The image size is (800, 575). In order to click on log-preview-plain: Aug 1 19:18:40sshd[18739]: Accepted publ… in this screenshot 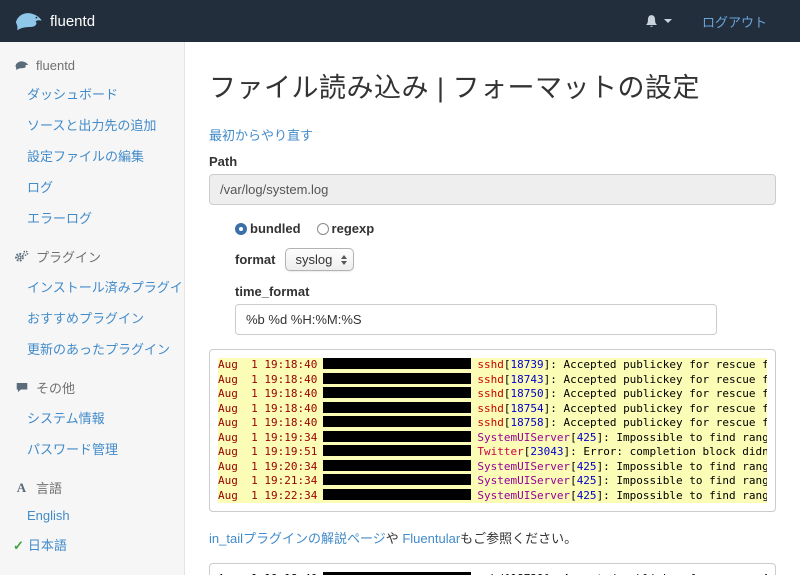, I will do `click(492, 569)`.